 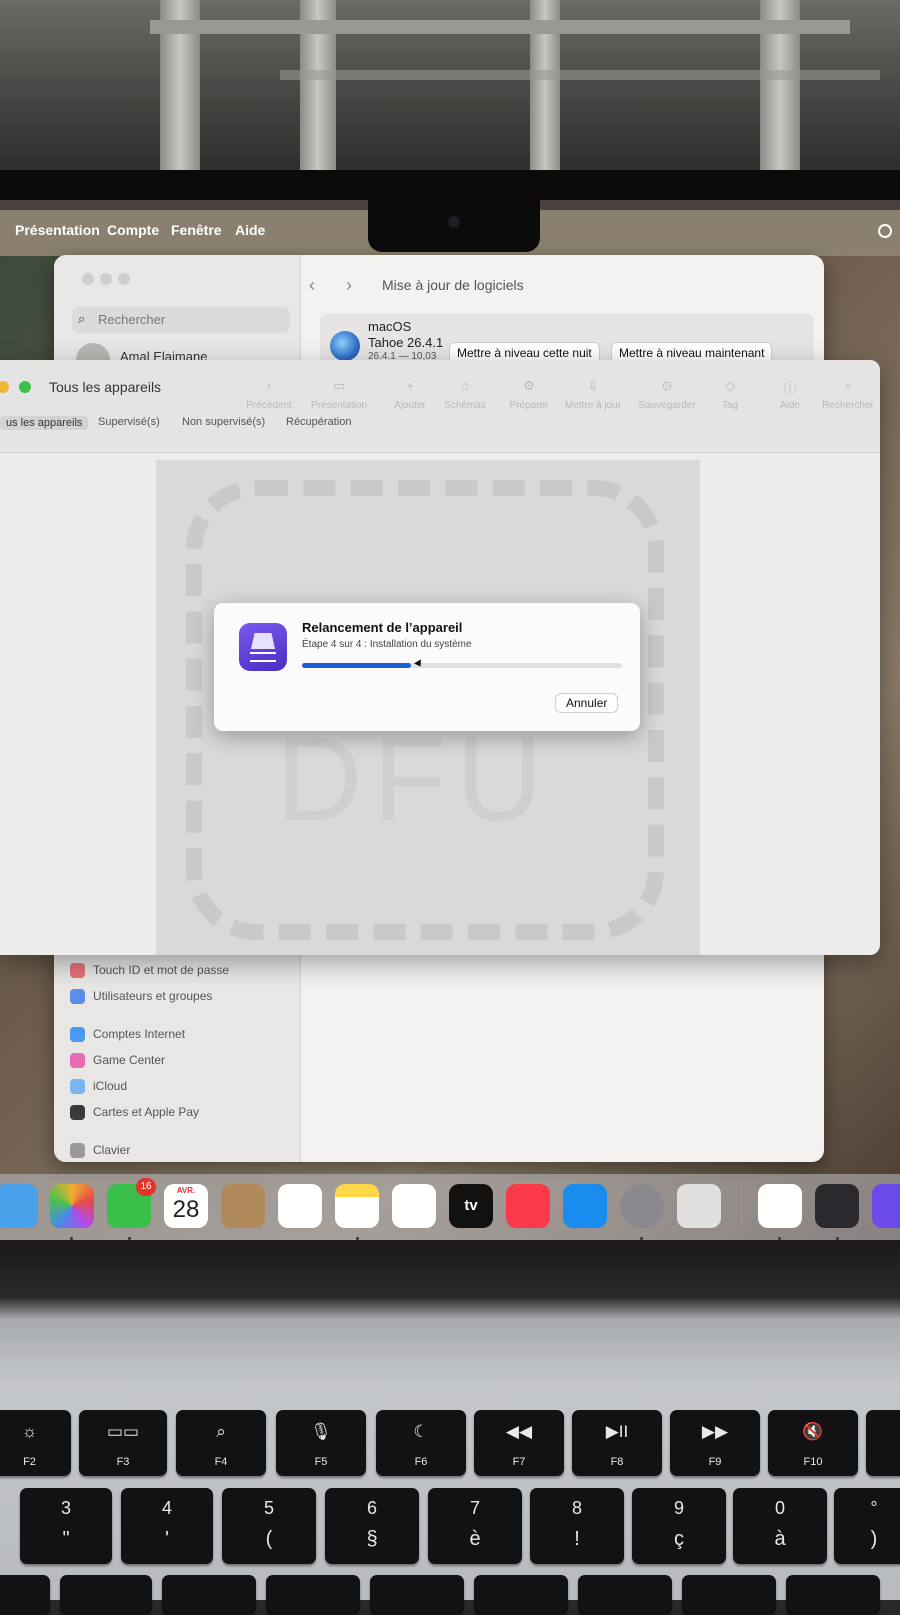 What do you see at coordinates (715, 1443) in the screenshot?
I see `key-f9: ▶▶ F9` at bounding box center [715, 1443].